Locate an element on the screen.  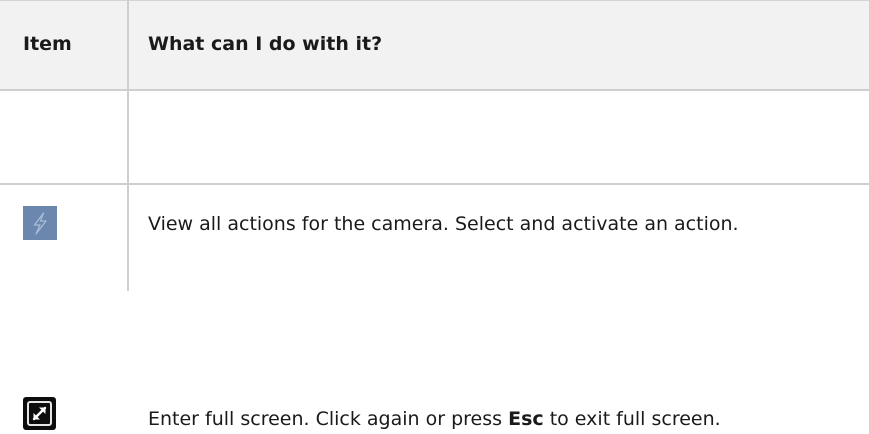
esc-key-label: Esc is located at coordinates (526, 419).